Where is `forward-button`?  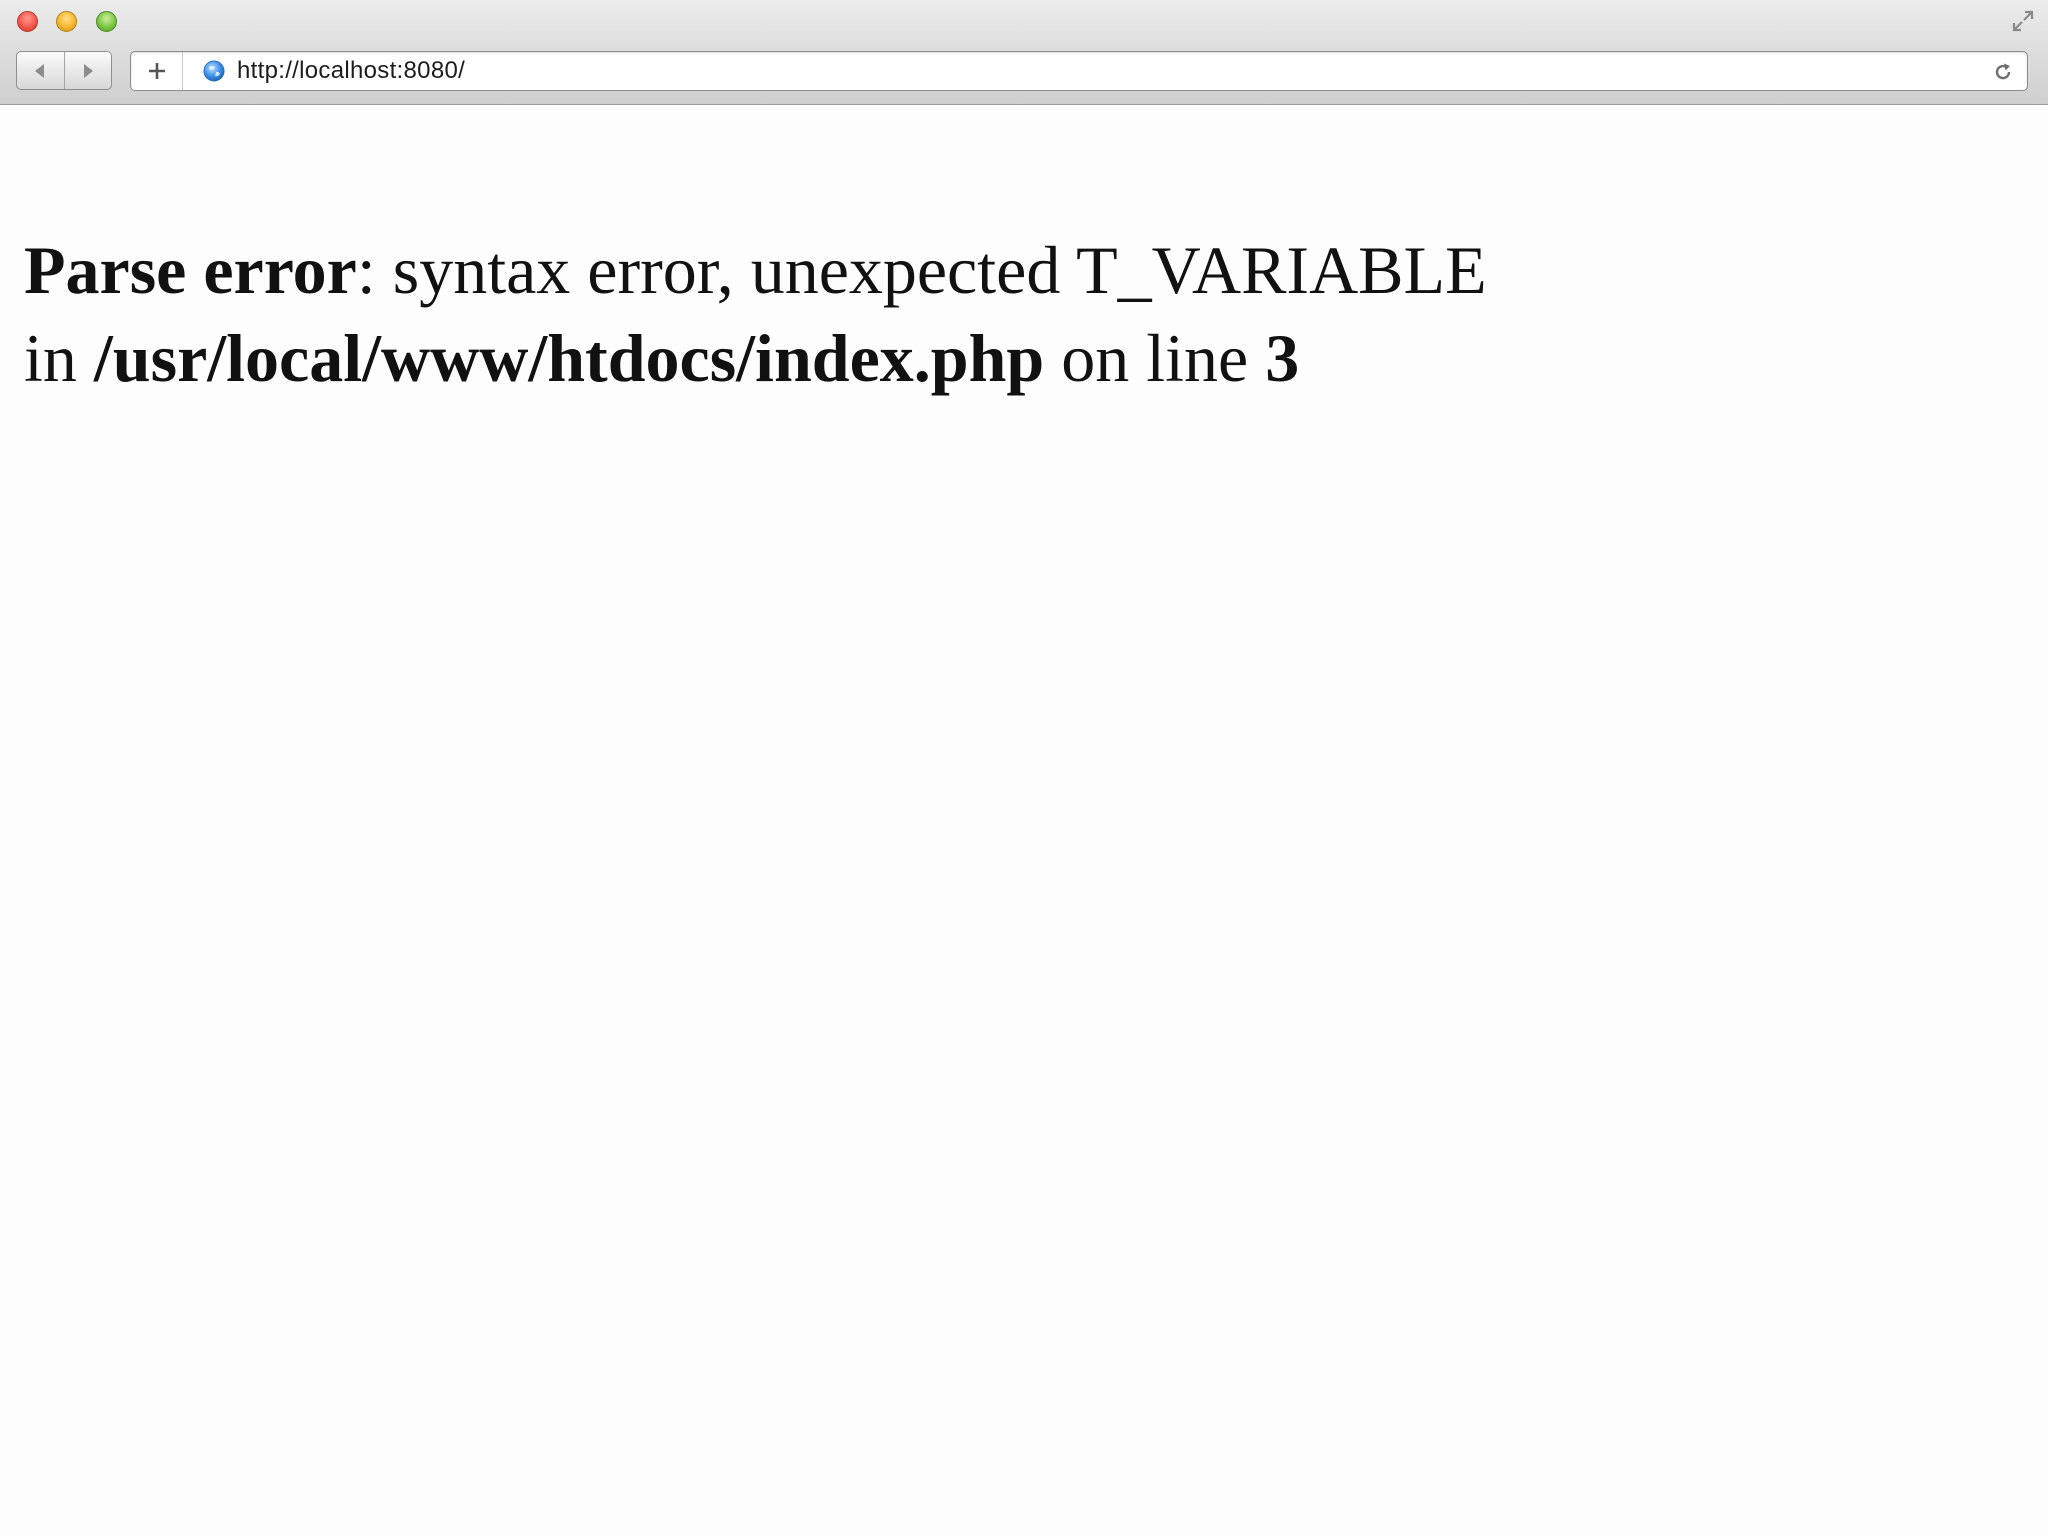 forward-button is located at coordinates (87, 70).